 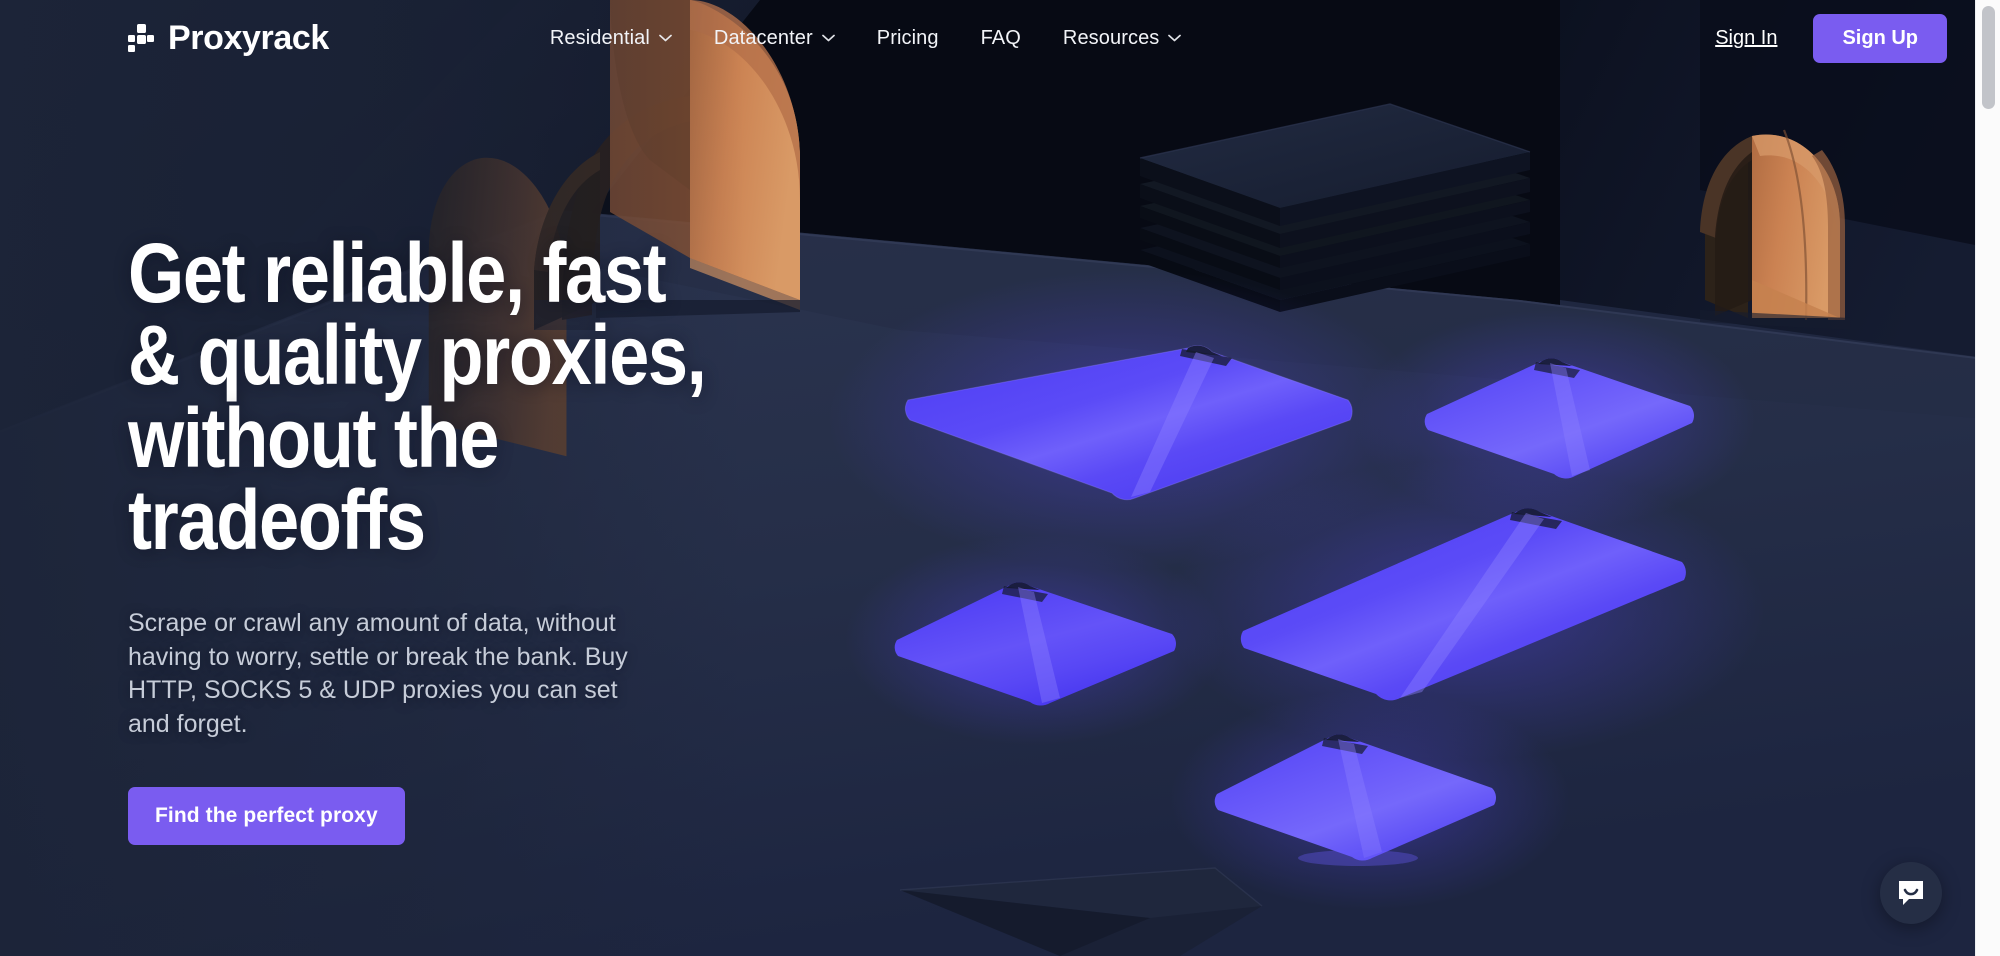 I want to click on brand-name: Proxyrack, so click(x=248, y=38).